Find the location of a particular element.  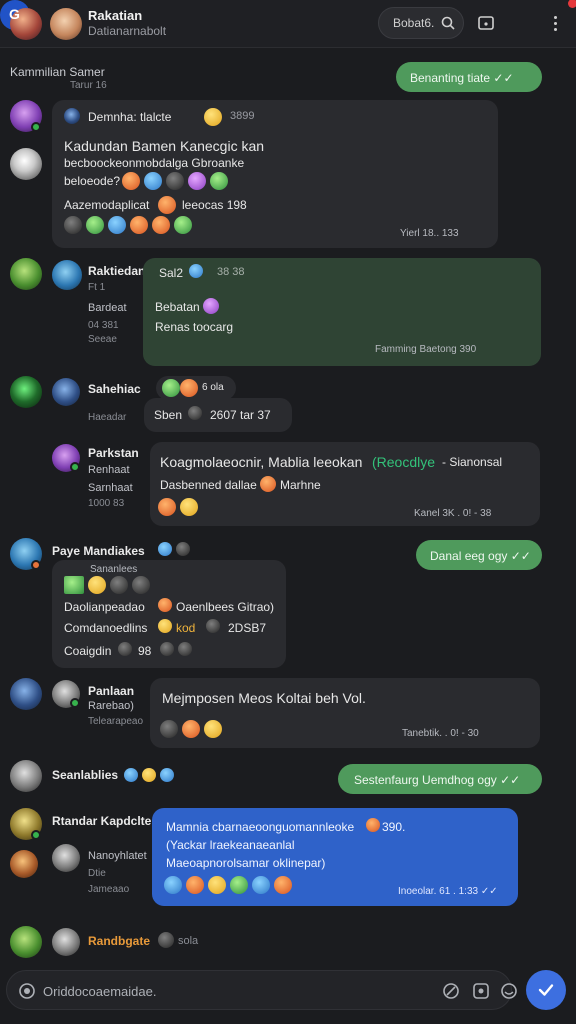

image-icon is located at coordinates (481, 991).